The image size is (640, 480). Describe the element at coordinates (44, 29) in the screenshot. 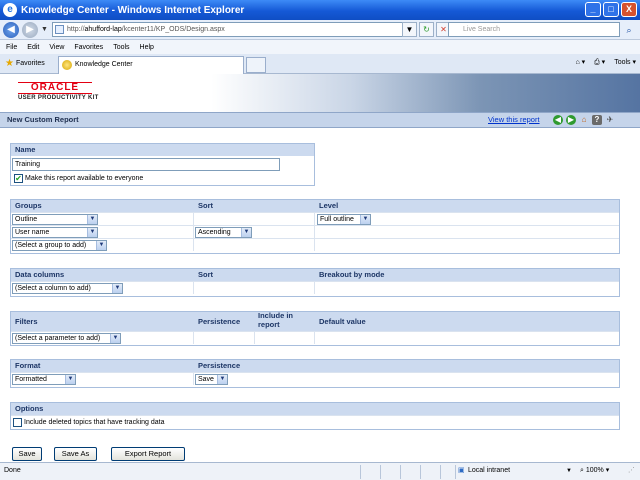

I see `history-dropdown-icon: ▼` at that location.